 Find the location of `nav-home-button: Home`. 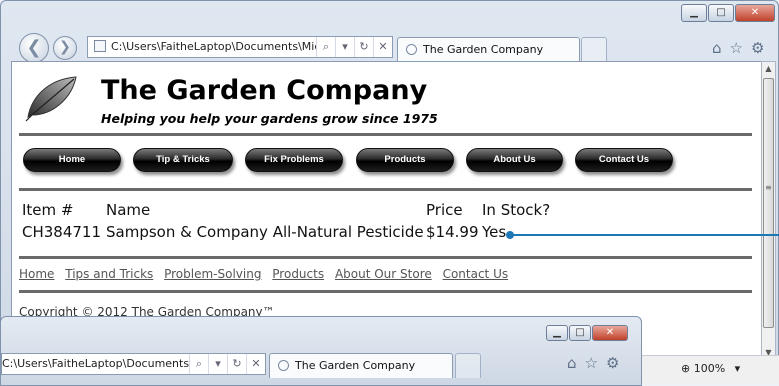

nav-home-button: Home is located at coordinates (72, 160).